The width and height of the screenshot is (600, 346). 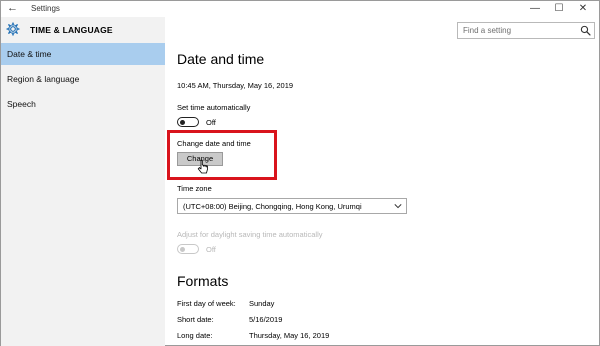 What do you see at coordinates (214, 107) in the screenshot?
I see `set-time-automatically-label: Set time automatically` at bounding box center [214, 107].